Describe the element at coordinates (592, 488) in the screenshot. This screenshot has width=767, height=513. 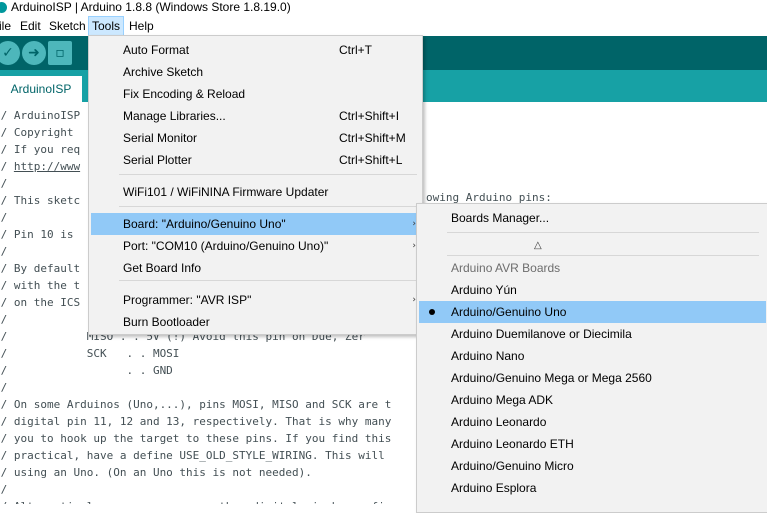
I see `board-item: Arduino Esplora` at that location.